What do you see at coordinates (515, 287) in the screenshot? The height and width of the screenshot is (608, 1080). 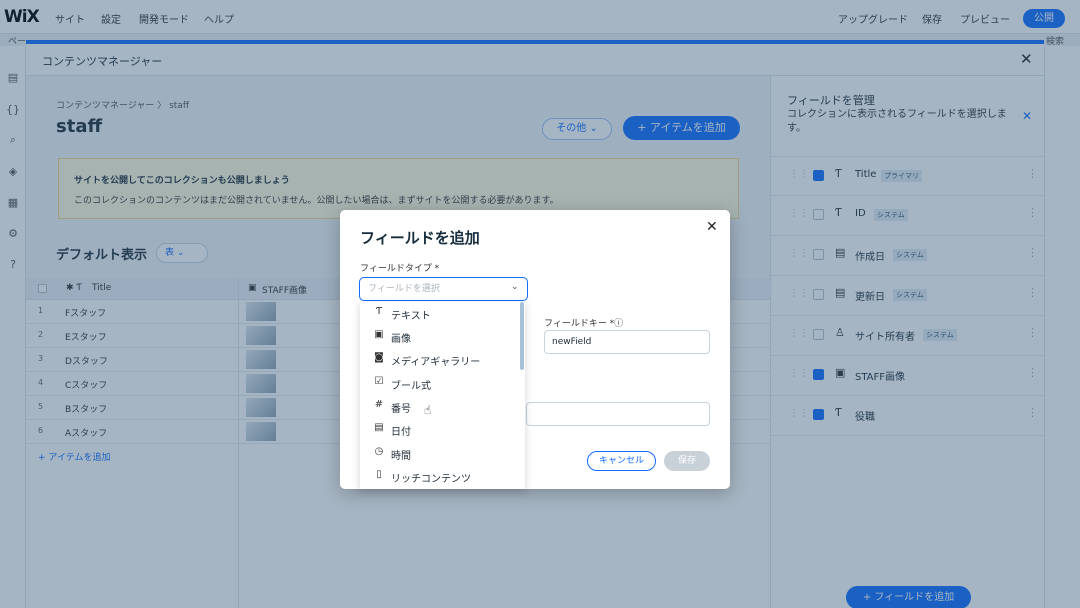 I see `chevron-down-icon: ⌄` at bounding box center [515, 287].